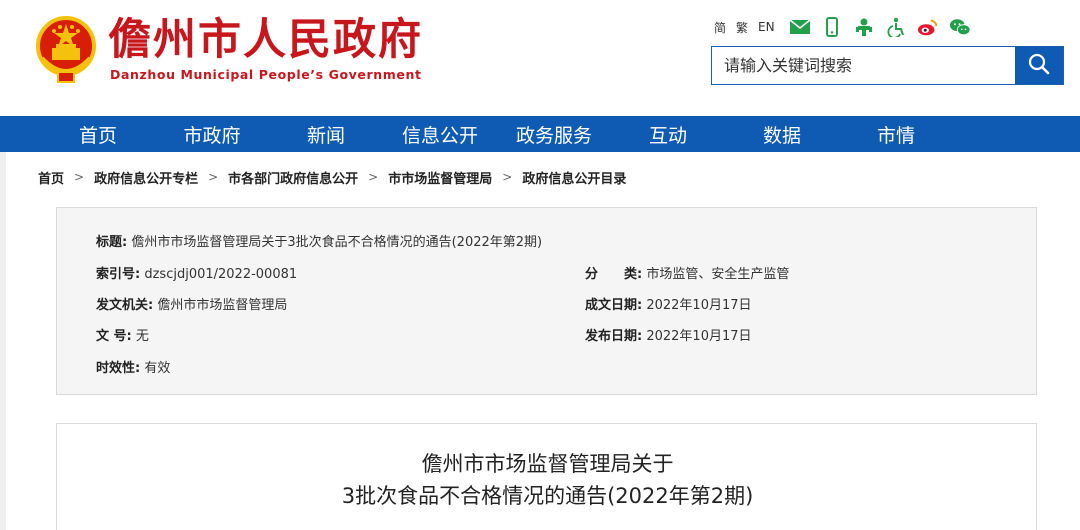 The width and height of the screenshot is (1080, 530). What do you see at coordinates (212, 134) in the screenshot?
I see `nav-item-government: 市政府` at bounding box center [212, 134].